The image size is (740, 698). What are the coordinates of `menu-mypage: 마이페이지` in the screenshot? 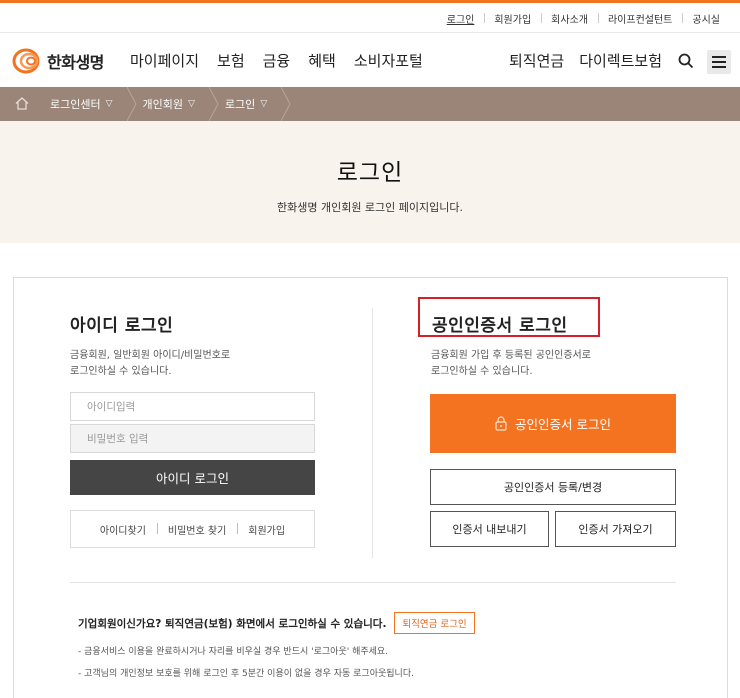 It's located at (164, 60).